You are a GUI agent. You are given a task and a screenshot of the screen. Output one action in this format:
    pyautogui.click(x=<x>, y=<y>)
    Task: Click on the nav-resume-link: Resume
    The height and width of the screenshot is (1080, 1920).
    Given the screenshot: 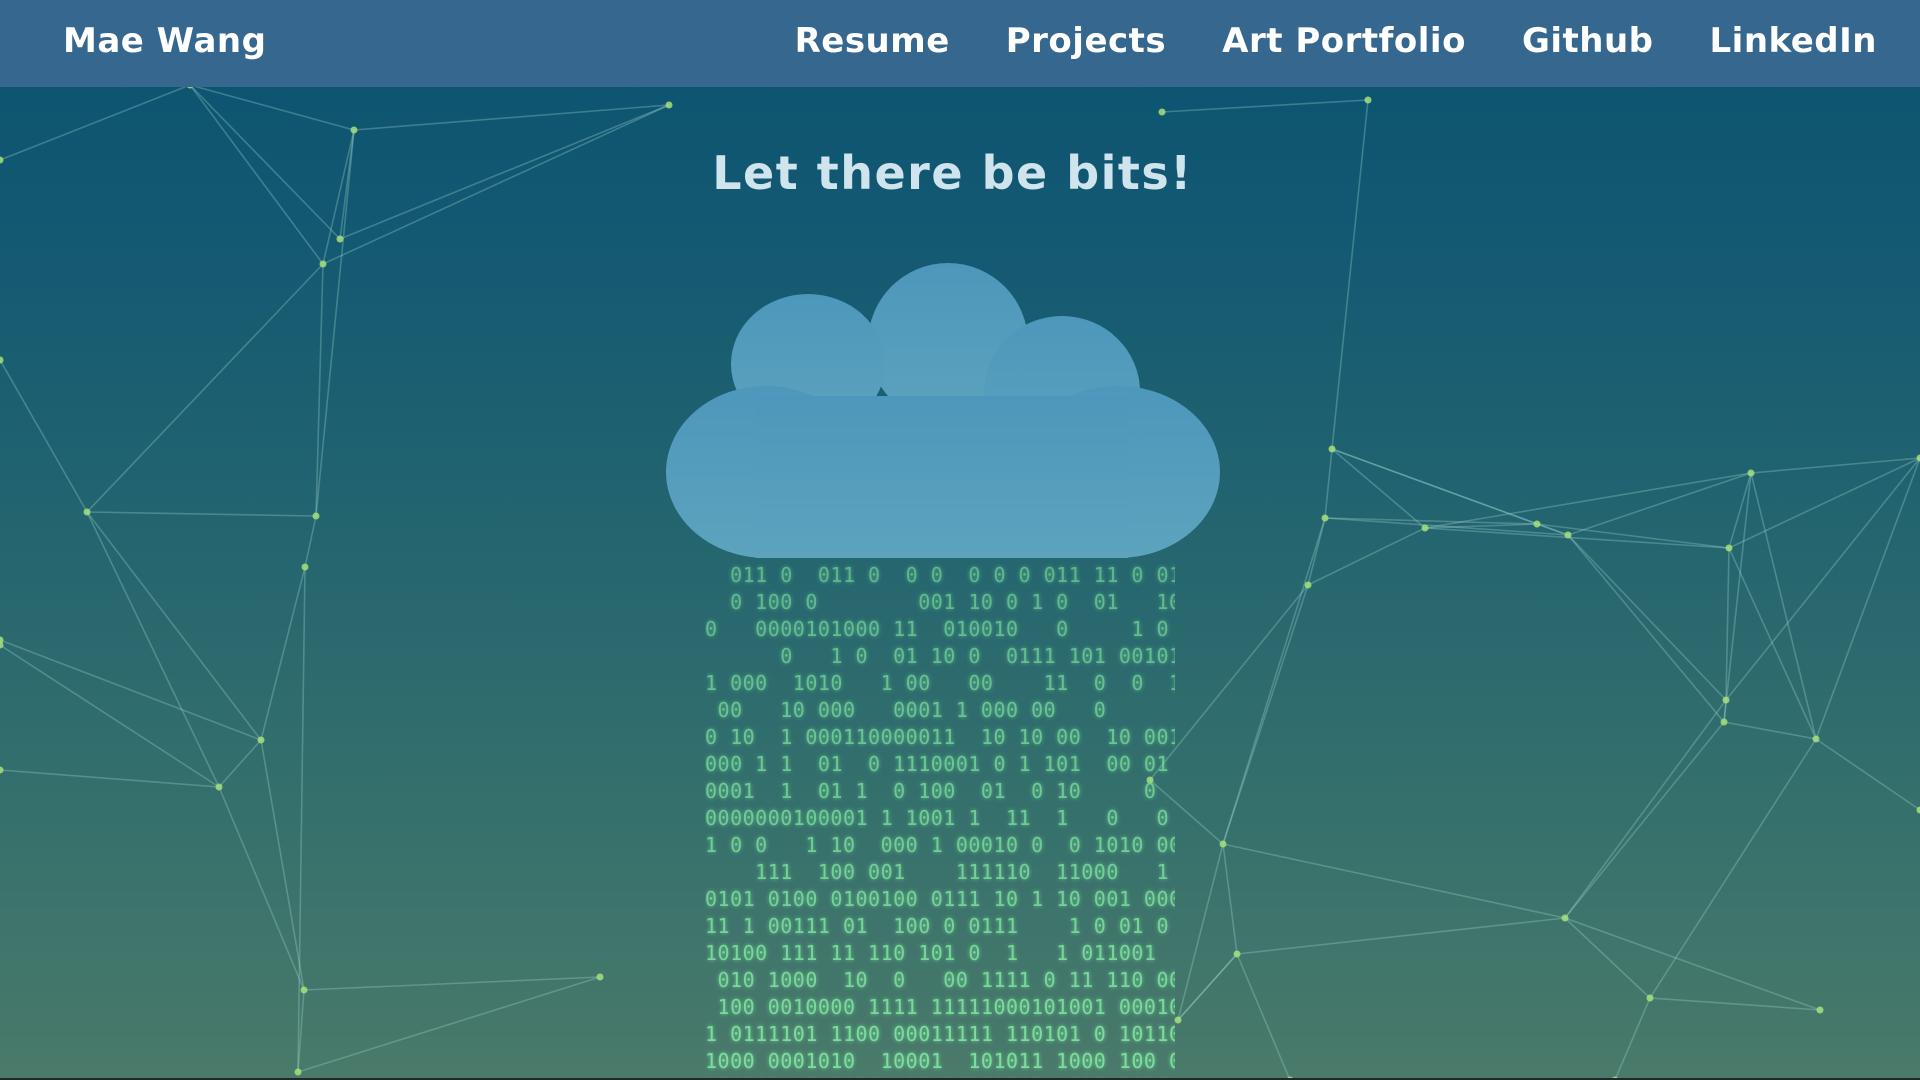 What is the action you would take?
    pyautogui.click(x=872, y=41)
    